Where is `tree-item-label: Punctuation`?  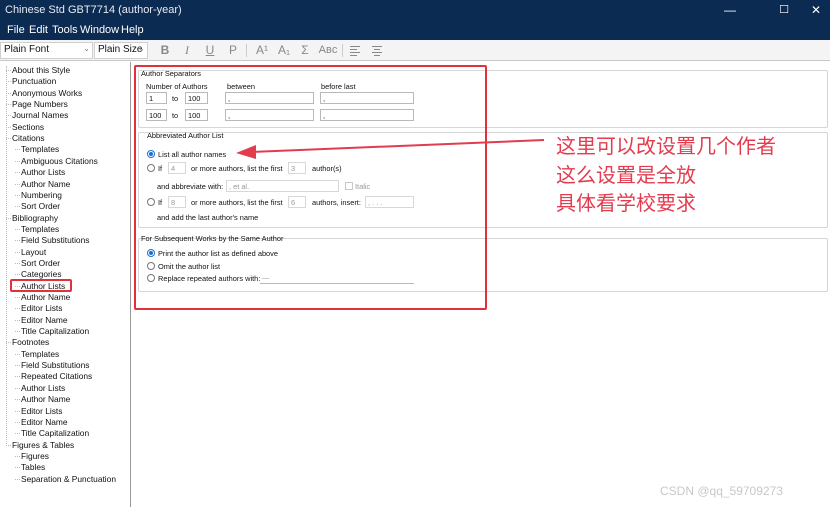 tree-item-label: Punctuation is located at coordinates (34, 81).